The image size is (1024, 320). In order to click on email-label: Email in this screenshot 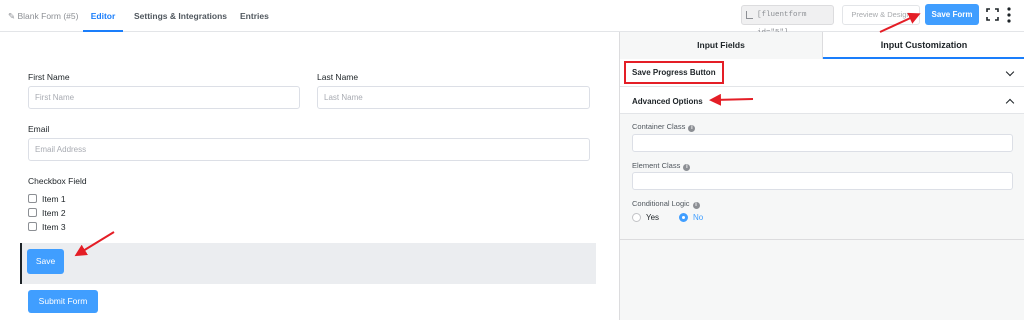, I will do `click(39, 129)`.